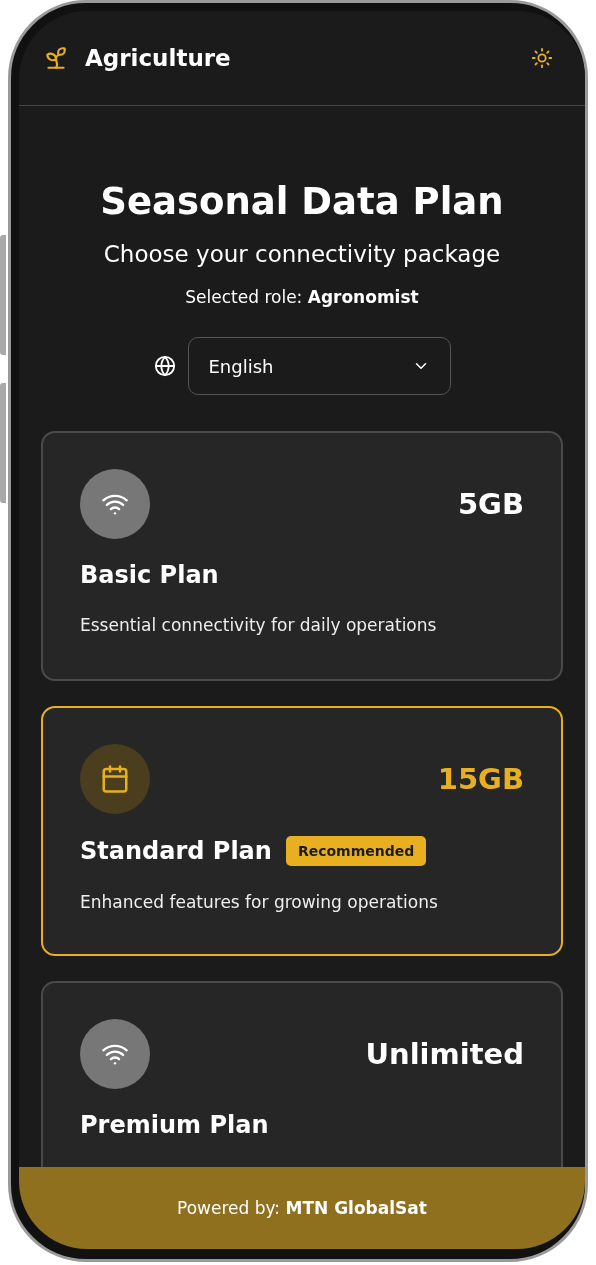 The image size is (596, 1265). I want to click on plan-data-amount: 5GB, so click(490, 504).